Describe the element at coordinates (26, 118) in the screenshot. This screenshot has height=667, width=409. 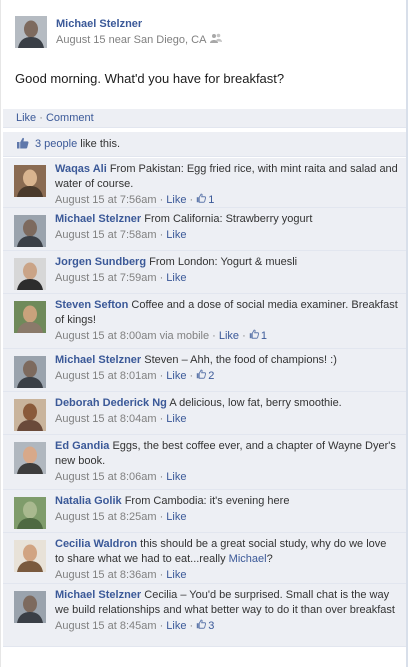
I see `like-link: Like` at that location.